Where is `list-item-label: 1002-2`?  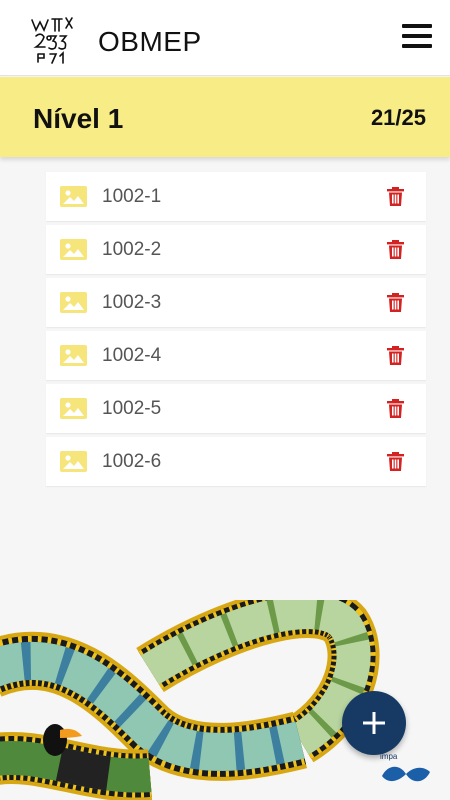 list-item-label: 1002-2 is located at coordinates (132, 249).